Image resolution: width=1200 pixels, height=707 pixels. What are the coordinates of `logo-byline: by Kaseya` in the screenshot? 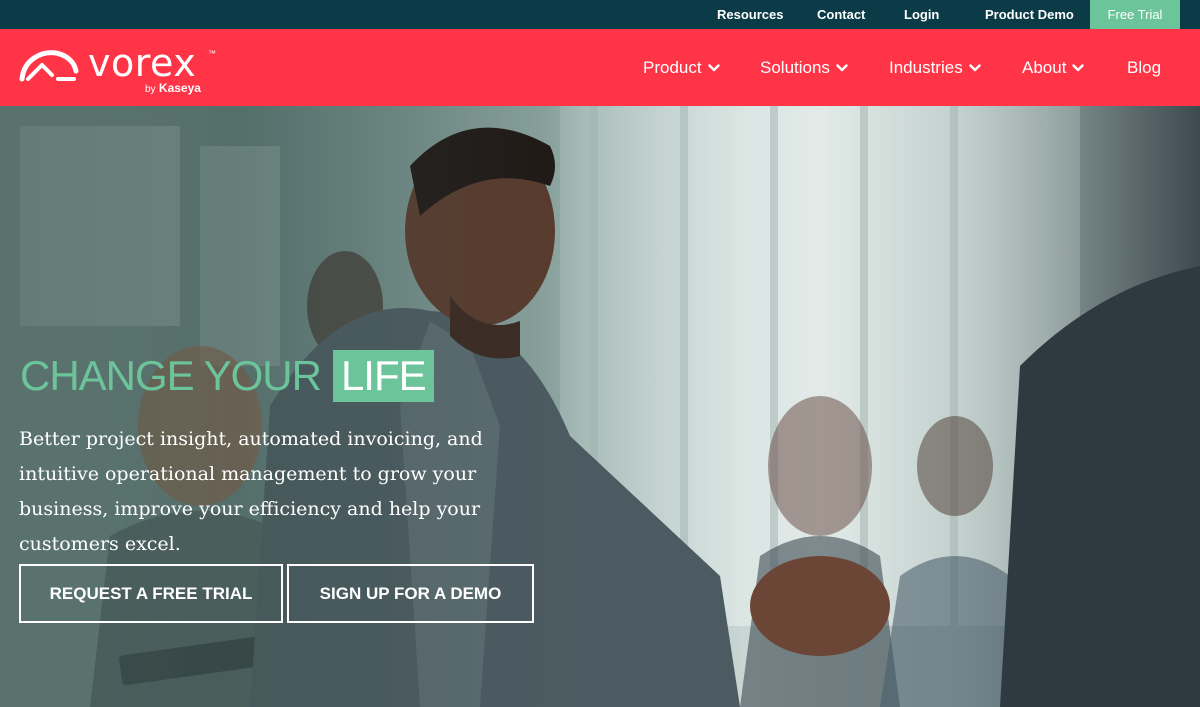 It's located at (173, 88).